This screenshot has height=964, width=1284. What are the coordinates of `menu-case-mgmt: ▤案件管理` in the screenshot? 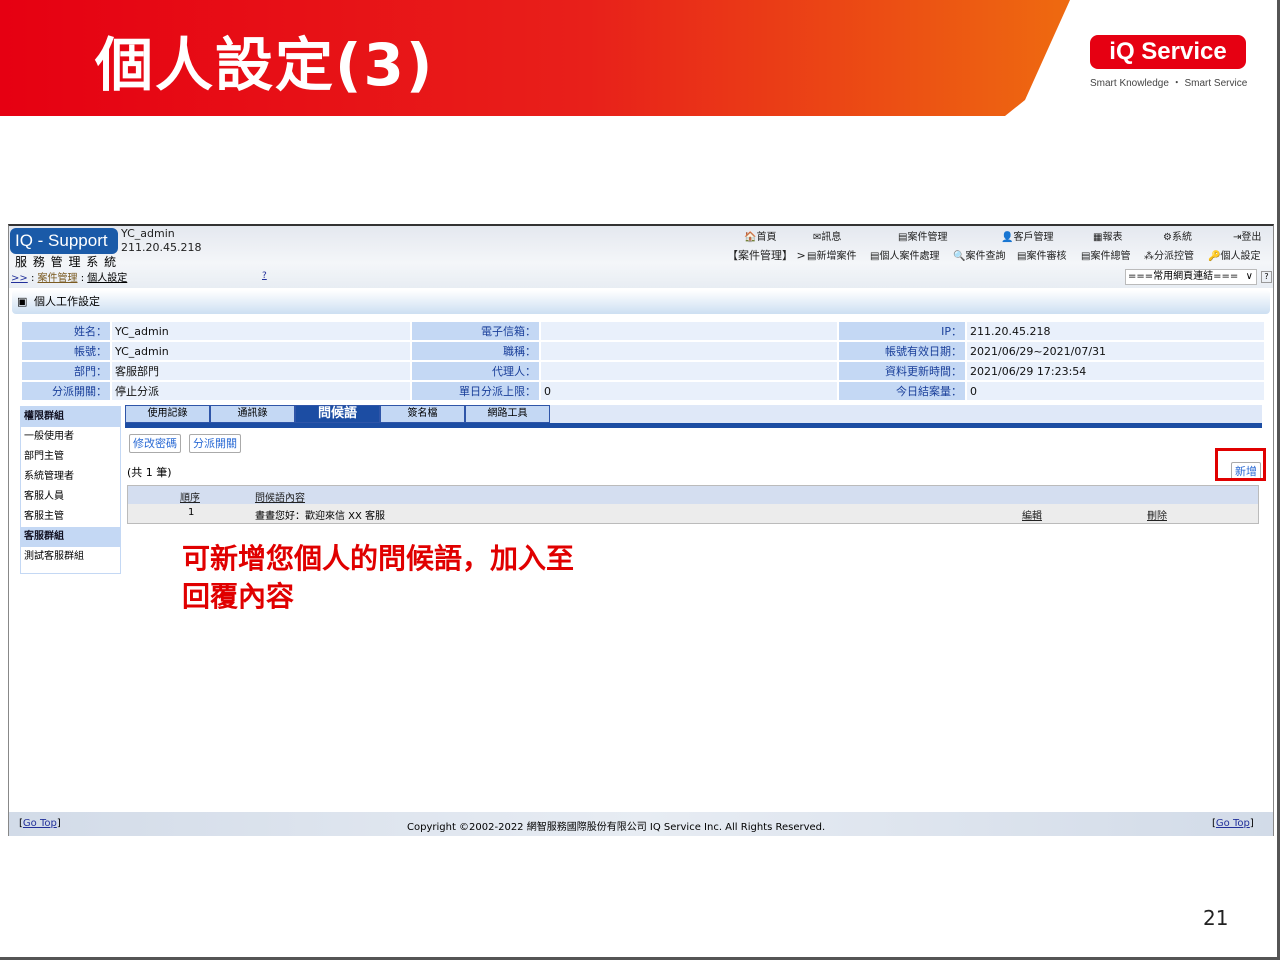 It's located at (922, 235).